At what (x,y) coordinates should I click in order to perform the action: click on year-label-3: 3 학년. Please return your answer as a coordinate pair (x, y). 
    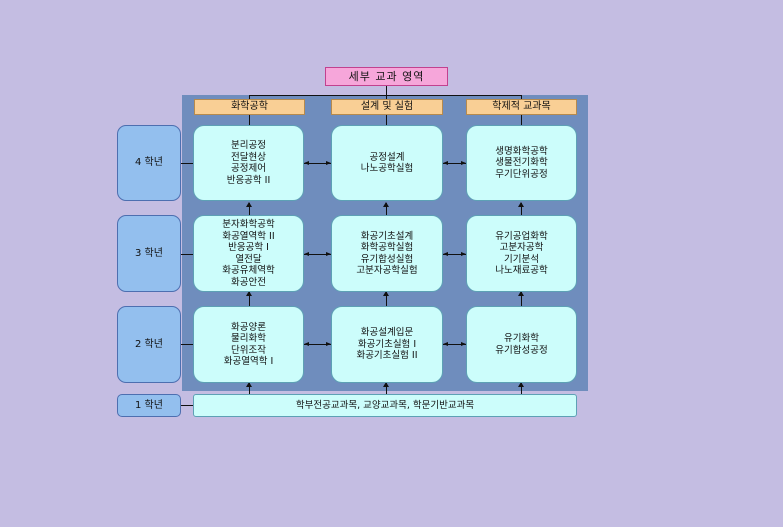
    Looking at the image, I should click on (149, 253).